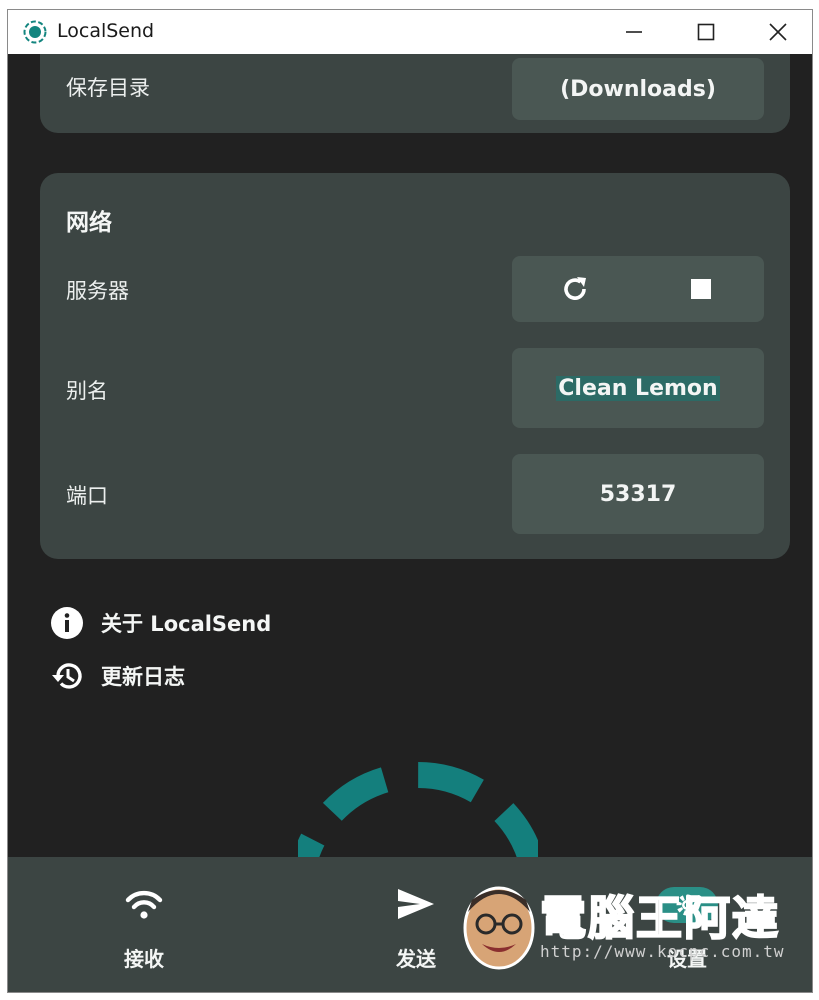 This screenshot has height=1000, width=819. I want to click on bottom-navigation: 接收 发送 设置, so click(410, 924).